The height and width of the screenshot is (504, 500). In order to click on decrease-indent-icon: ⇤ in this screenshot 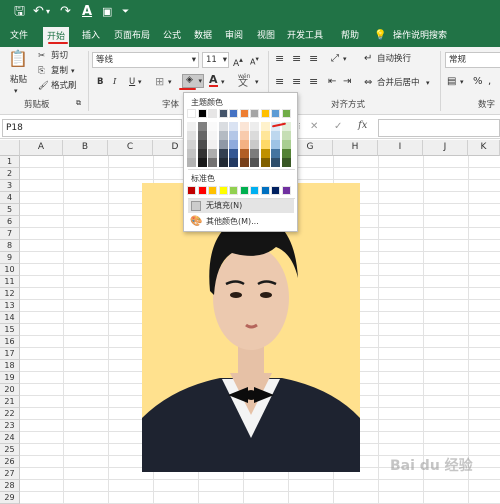, I will do `click(332, 81)`.